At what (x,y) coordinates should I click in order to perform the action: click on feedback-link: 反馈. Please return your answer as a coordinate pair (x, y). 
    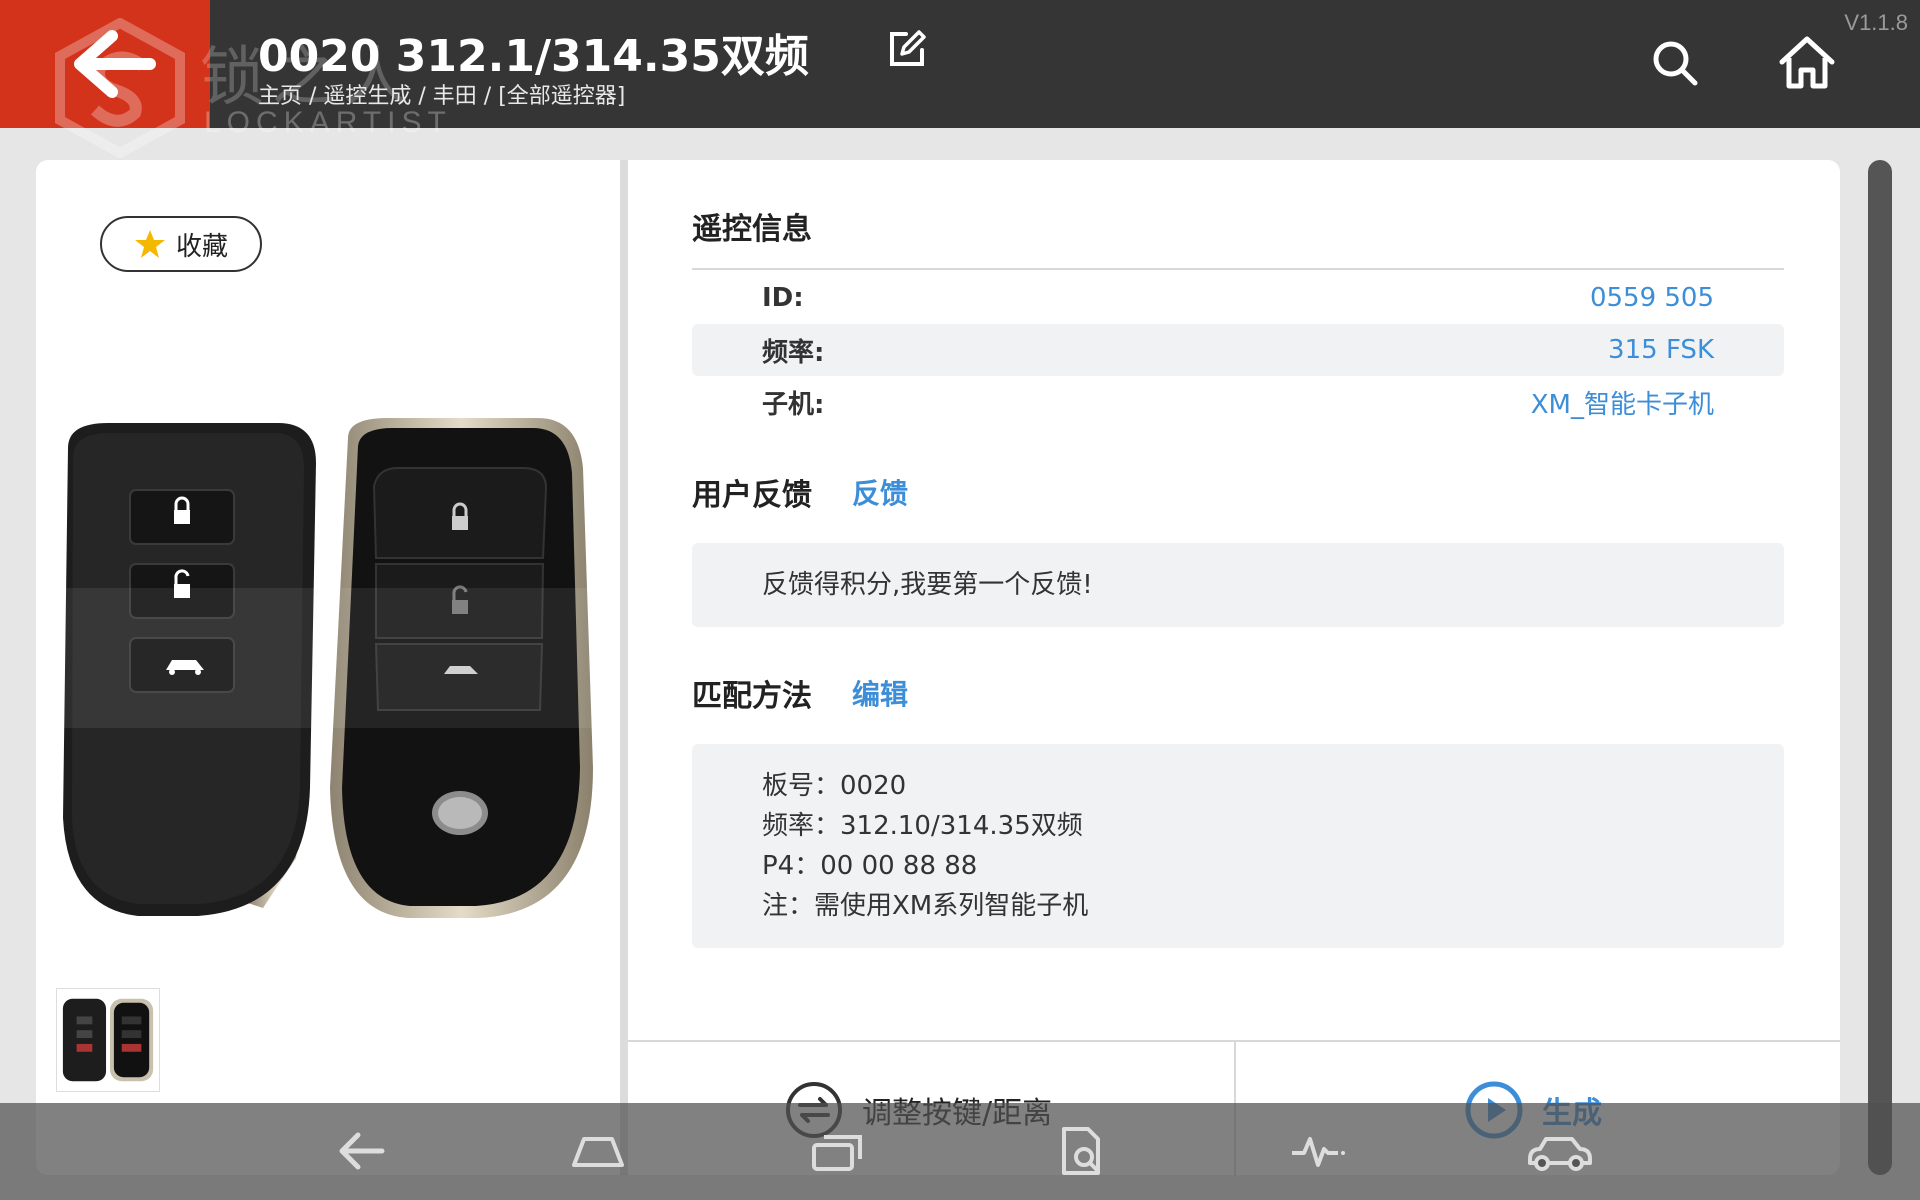
    Looking at the image, I should click on (880, 492).